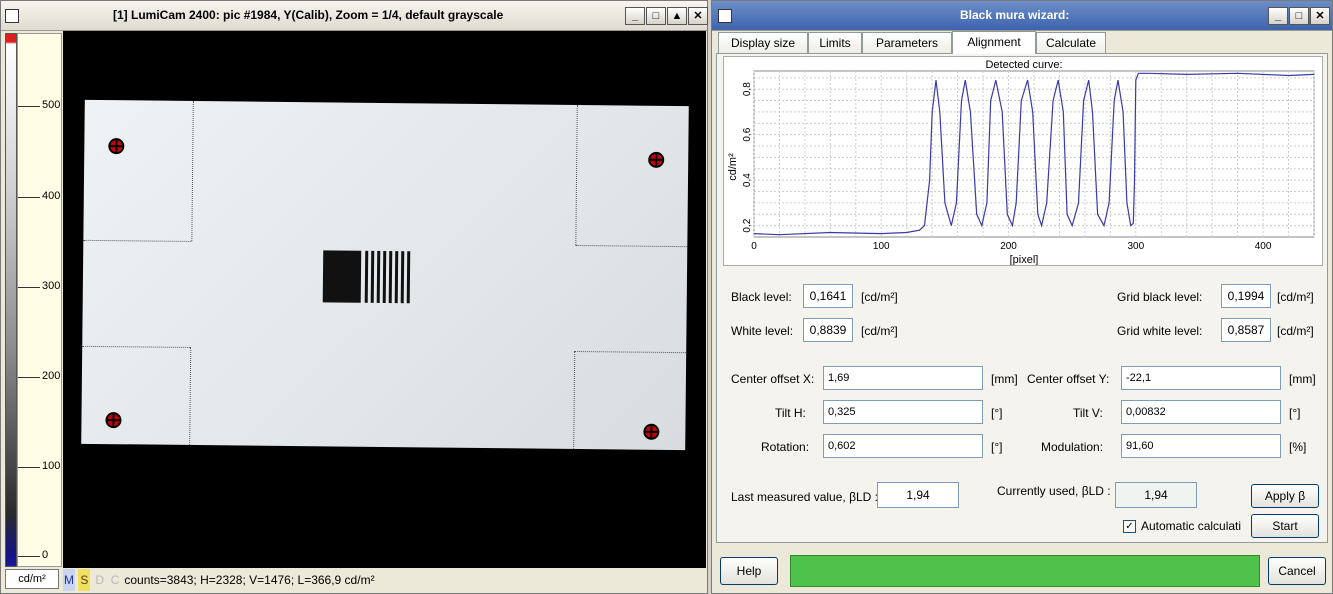 The image size is (1333, 594). I want to click on grayscale-color-bar, so click(11, 300).